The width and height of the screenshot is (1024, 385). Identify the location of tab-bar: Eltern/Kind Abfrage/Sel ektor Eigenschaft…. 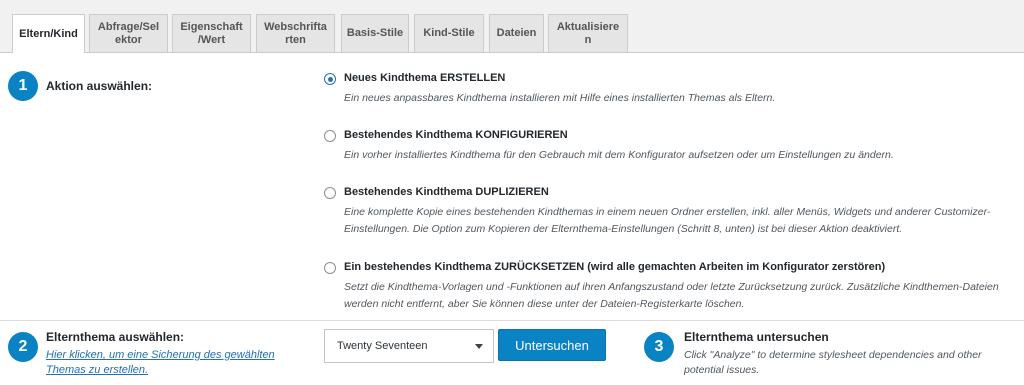
(512, 26).